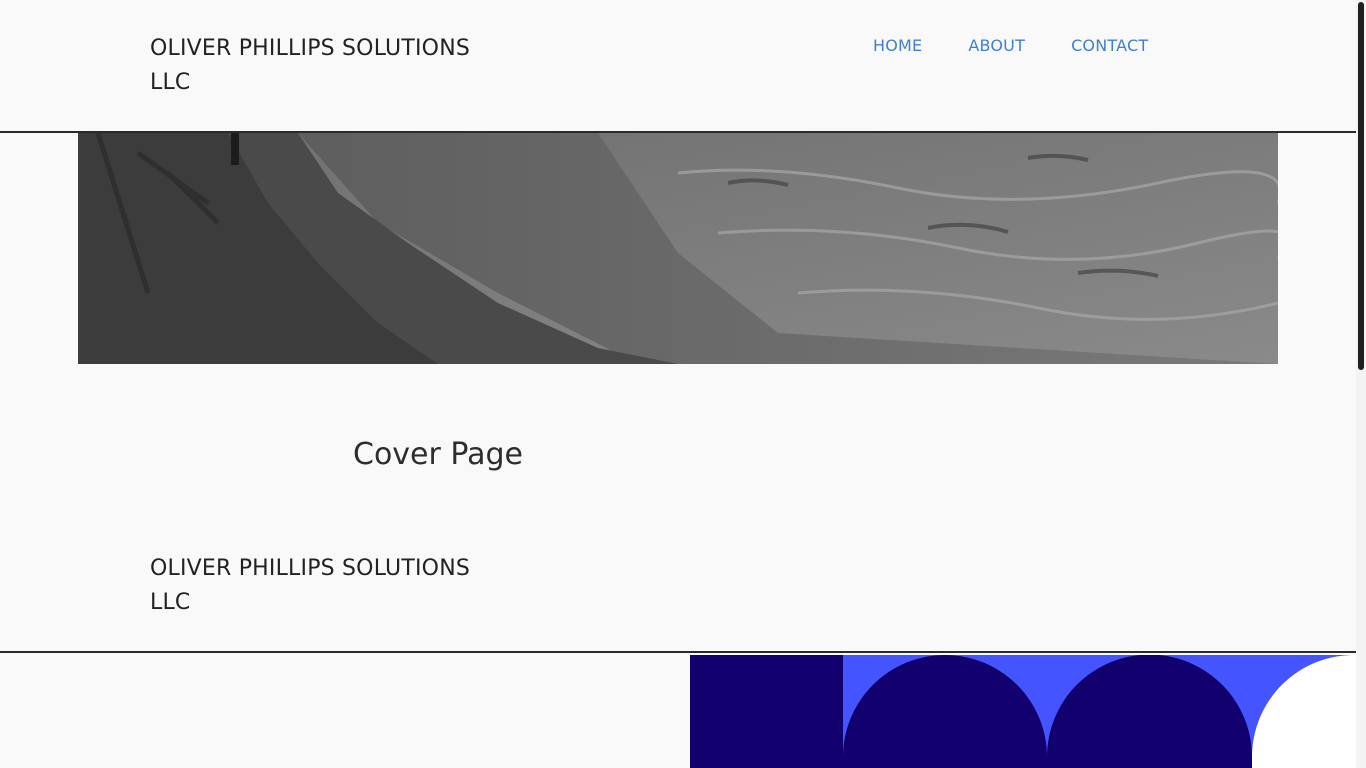 This screenshot has height=768, width=1366. What do you see at coordinates (438, 454) in the screenshot?
I see `cover-page-title: Cover Page` at bounding box center [438, 454].